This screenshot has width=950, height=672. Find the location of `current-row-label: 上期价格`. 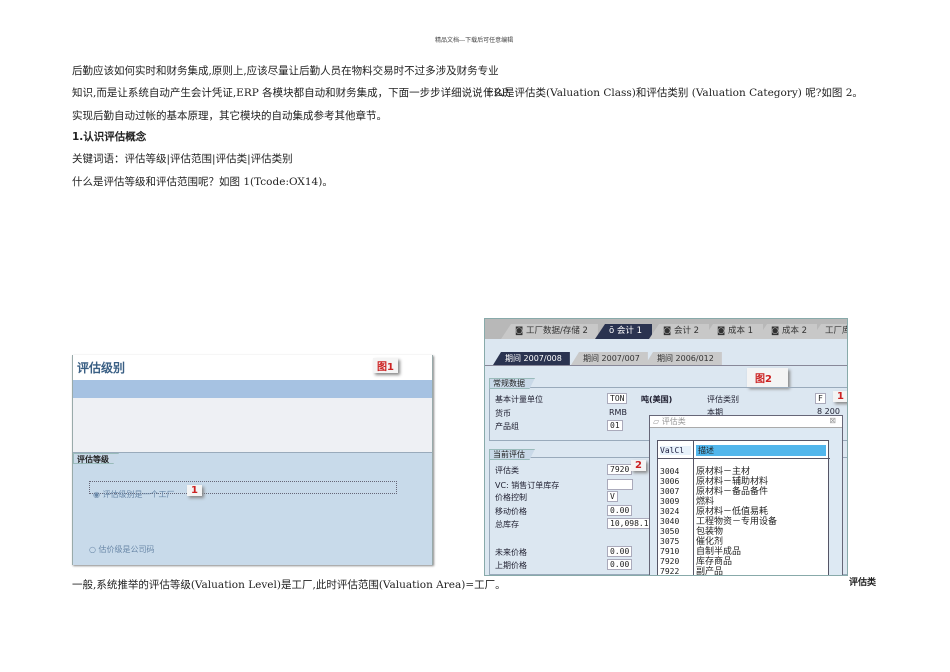

current-row-label: 上期价格 is located at coordinates (511, 565).